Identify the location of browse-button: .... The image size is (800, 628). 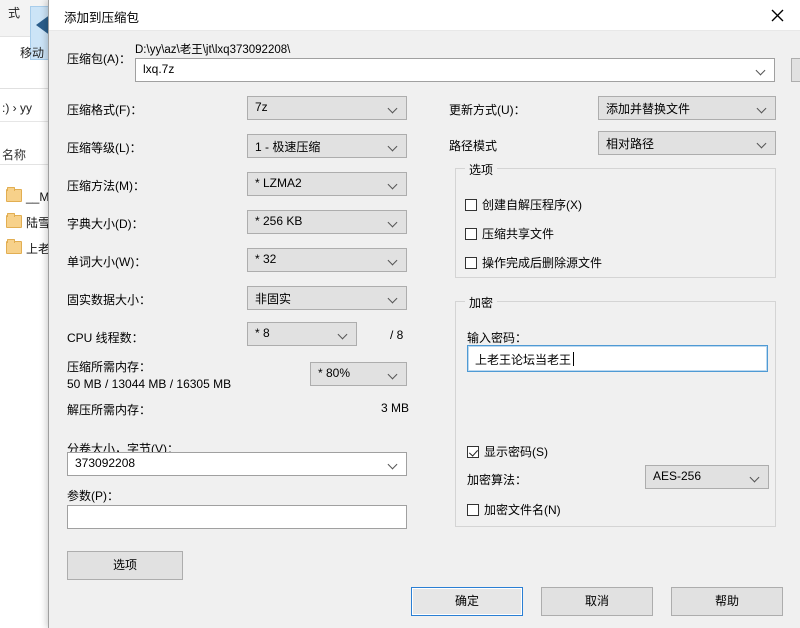
(795, 70).